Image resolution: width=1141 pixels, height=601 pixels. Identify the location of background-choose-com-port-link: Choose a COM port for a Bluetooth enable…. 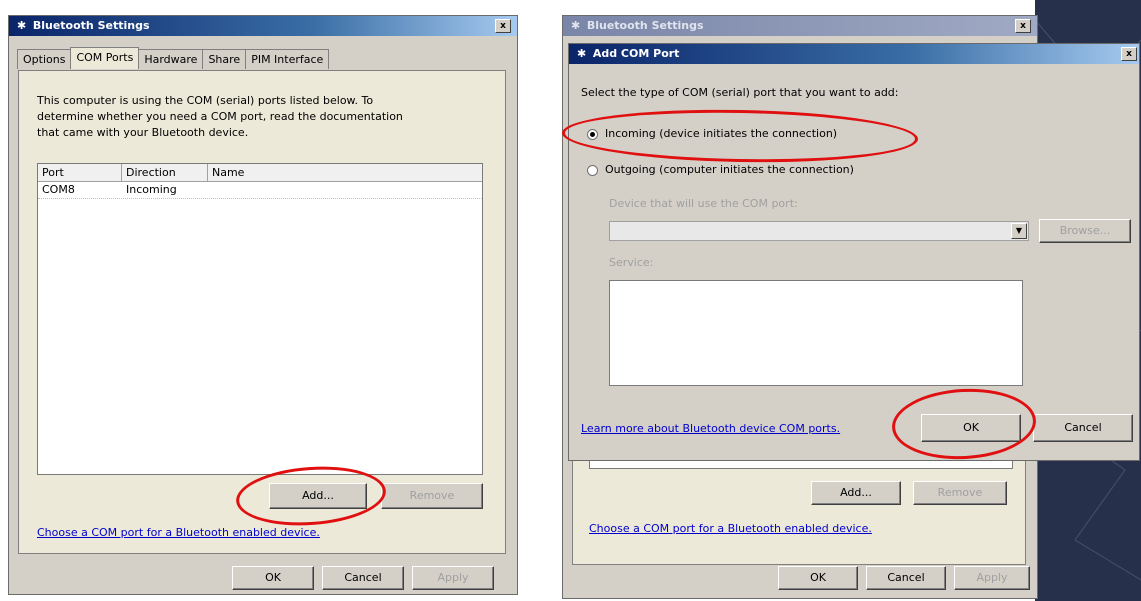
(730, 528).